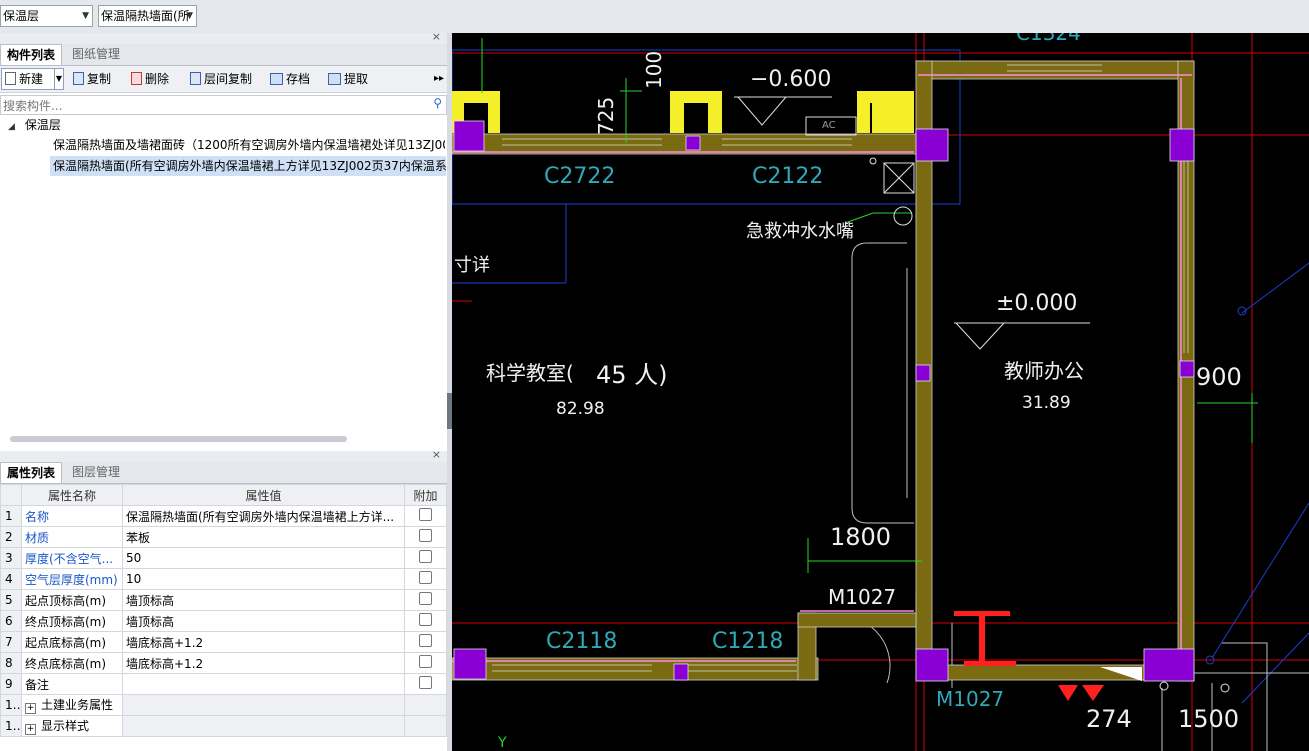 Image resolution: width=1309 pixels, height=751 pixels. What do you see at coordinates (98, 472) in the screenshot?
I see `tab-layer-management: 图层管理` at bounding box center [98, 472].